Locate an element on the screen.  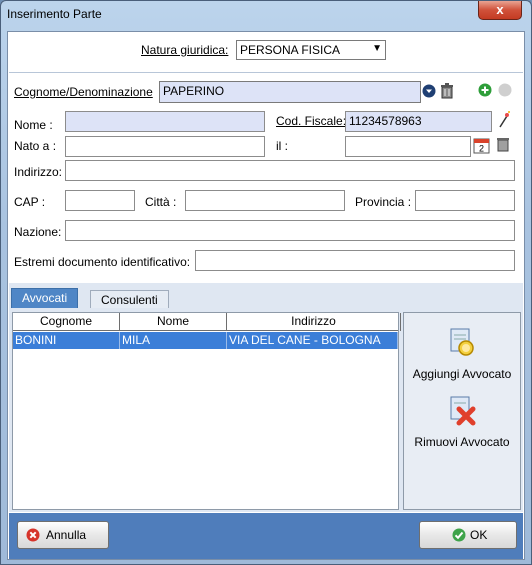
tab-avvocati-label: Avvocati is located at coordinates (45, 298).